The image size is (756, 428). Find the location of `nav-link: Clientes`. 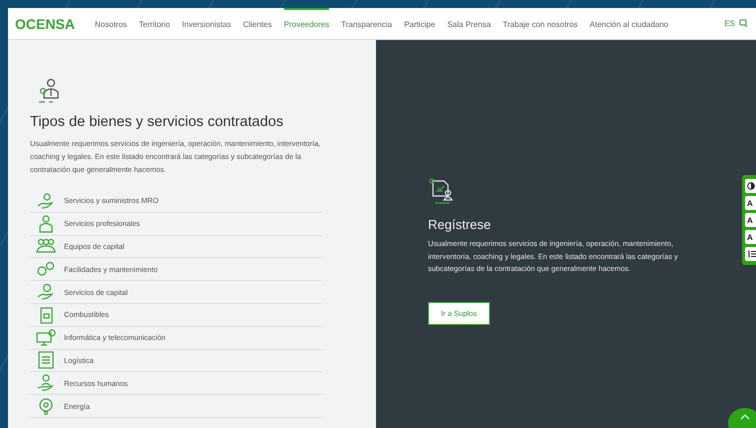

nav-link: Clientes is located at coordinates (257, 23).